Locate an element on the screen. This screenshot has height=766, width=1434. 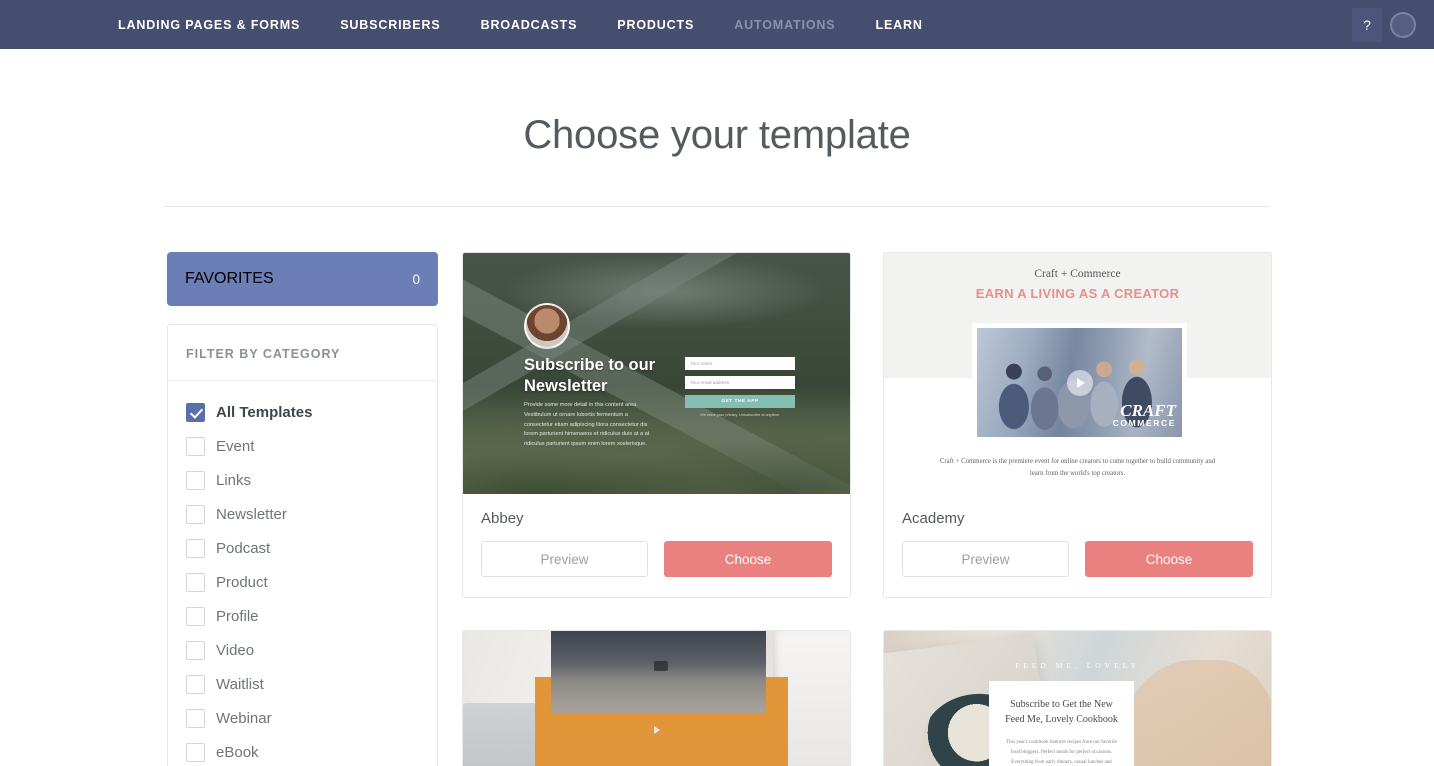
feed-heading-line-1: Subscribe to Get the New is located at coordinates (1061, 704).